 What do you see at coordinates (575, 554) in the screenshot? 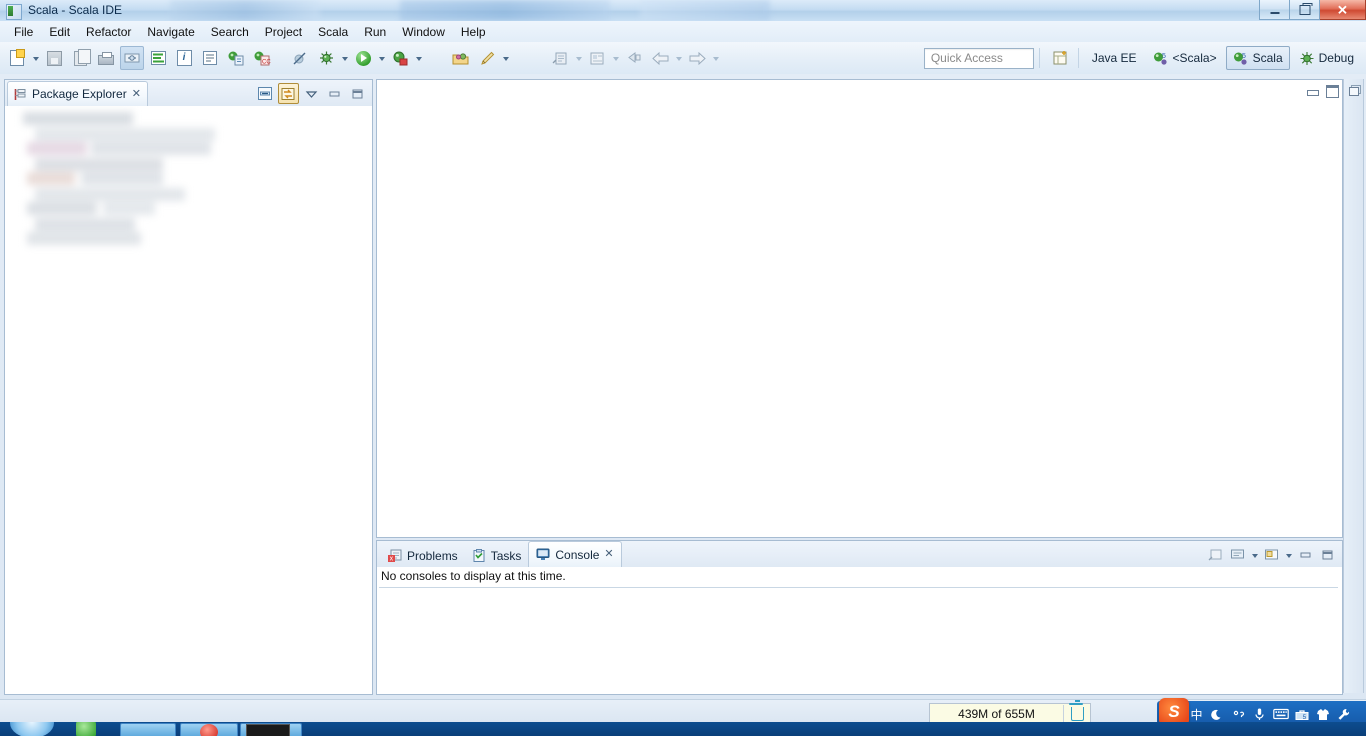
I see `tab-console: Console ✕` at bounding box center [575, 554].